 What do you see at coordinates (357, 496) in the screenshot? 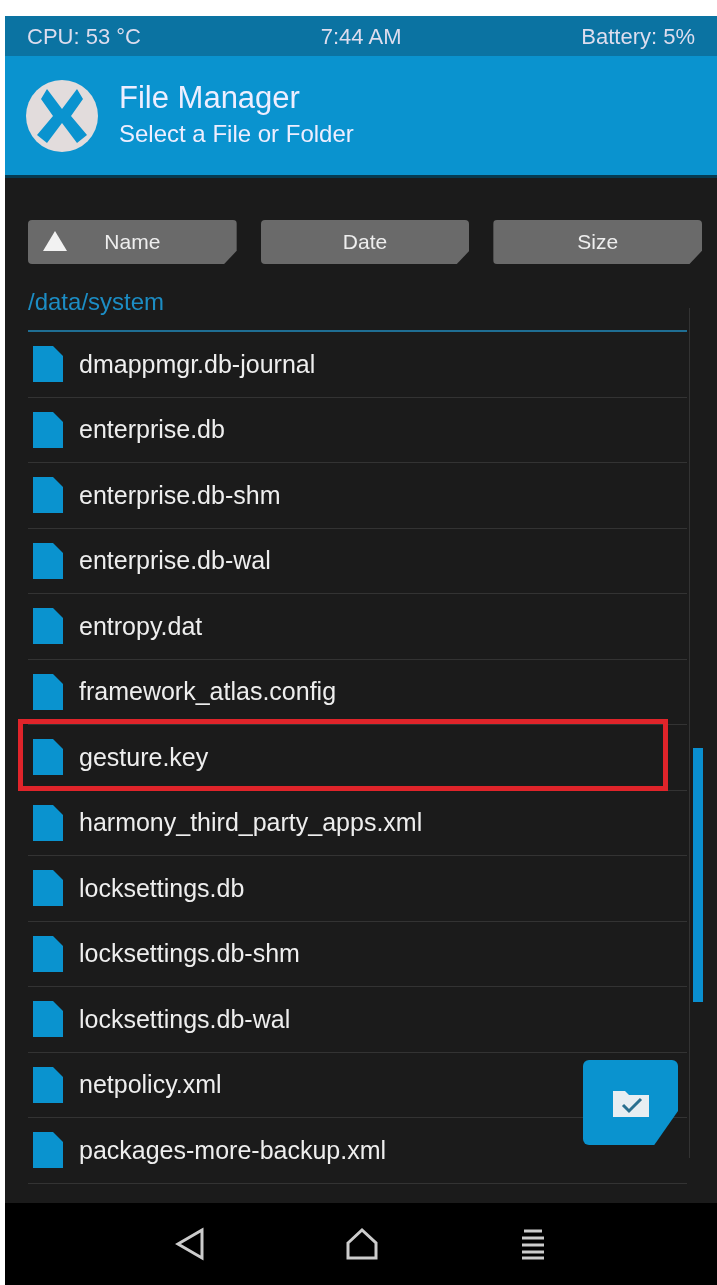
I see `file-row: enterprise.db-shm` at bounding box center [357, 496].